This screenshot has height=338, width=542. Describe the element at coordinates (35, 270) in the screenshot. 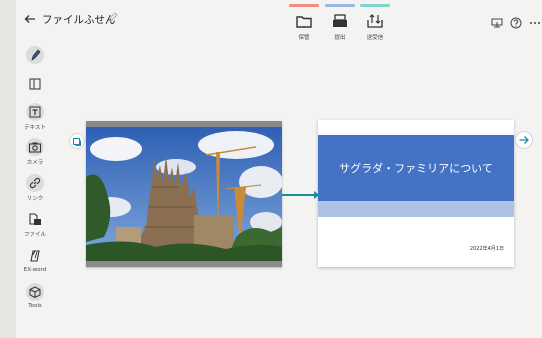

I see `tool-label: EX-word` at that location.